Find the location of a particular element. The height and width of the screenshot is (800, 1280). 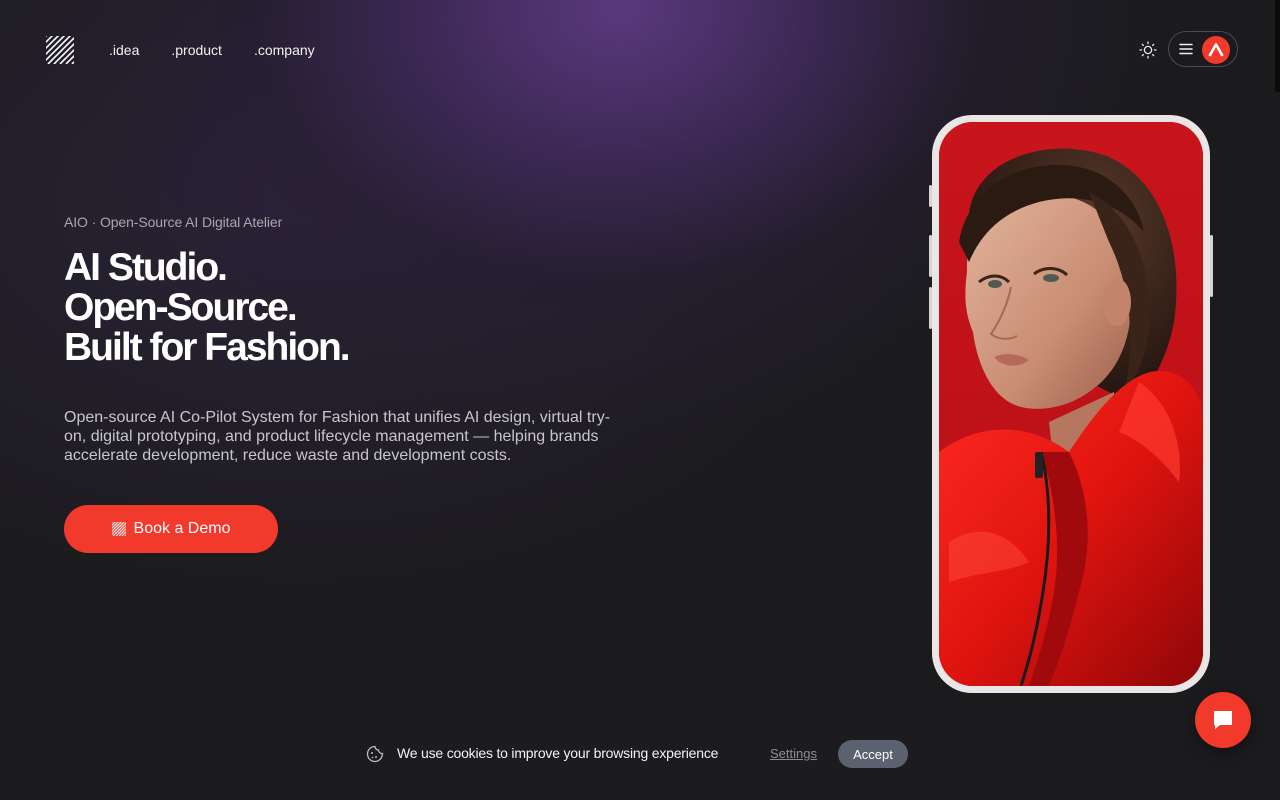

hamburger-icon is located at coordinates (1186, 49).